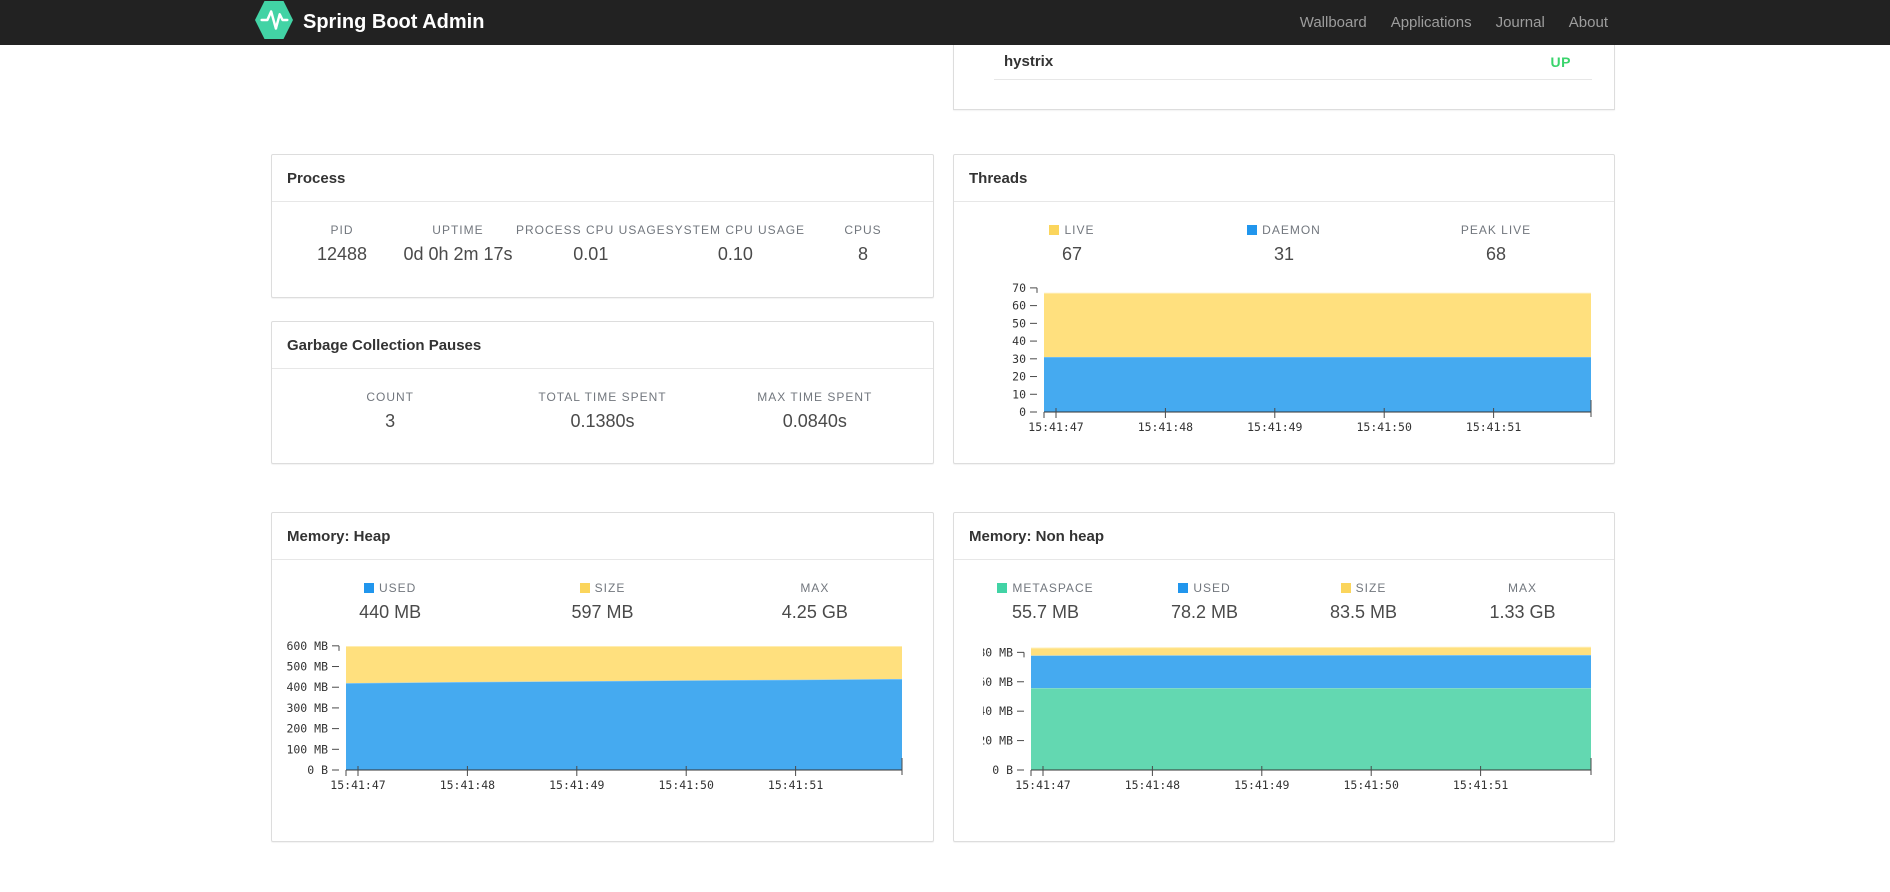 The image size is (1890, 892). What do you see at coordinates (1252, 230) in the screenshot?
I see `daemon-legend-swatch` at bounding box center [1252, 230].